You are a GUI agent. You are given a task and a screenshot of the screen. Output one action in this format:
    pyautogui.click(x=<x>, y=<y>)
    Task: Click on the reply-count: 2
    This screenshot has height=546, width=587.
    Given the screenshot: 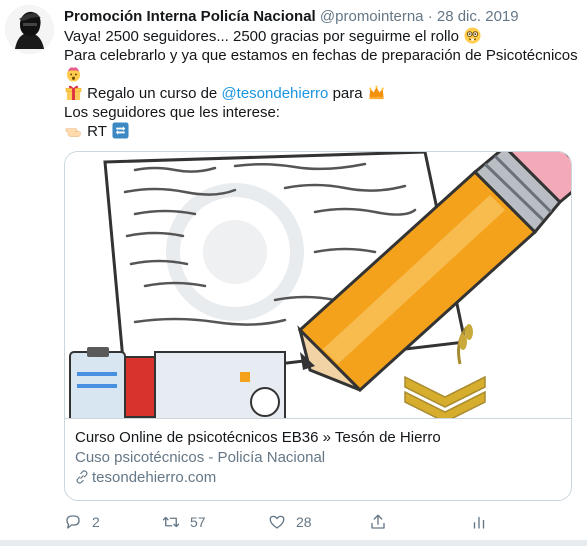 What is the action you would take?
    pyautogui.click(x=96, y=522)
    